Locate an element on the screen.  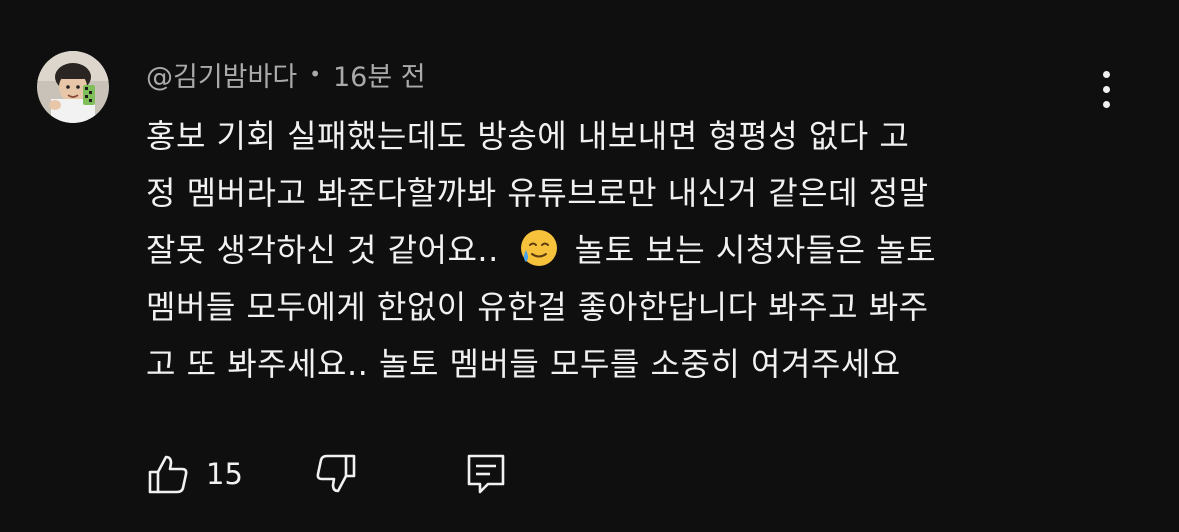
dislike-button is located at coordinates (336, 474).